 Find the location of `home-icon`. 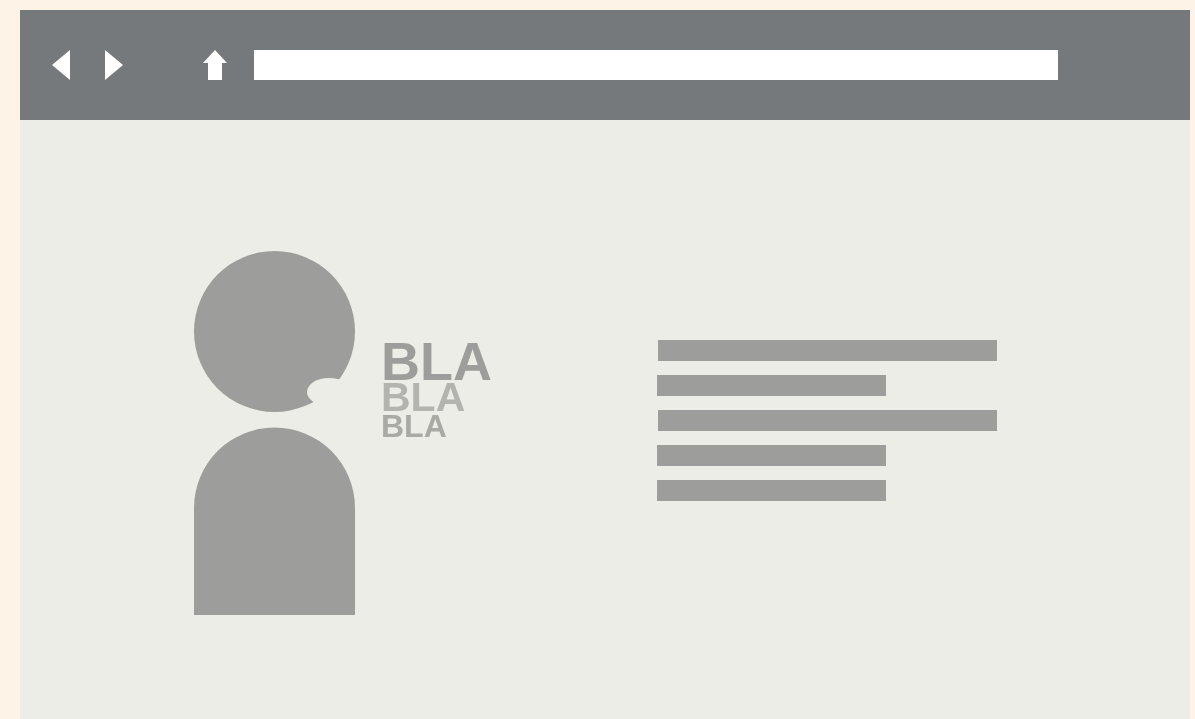

home-icon is located at coordinates (215, 65).